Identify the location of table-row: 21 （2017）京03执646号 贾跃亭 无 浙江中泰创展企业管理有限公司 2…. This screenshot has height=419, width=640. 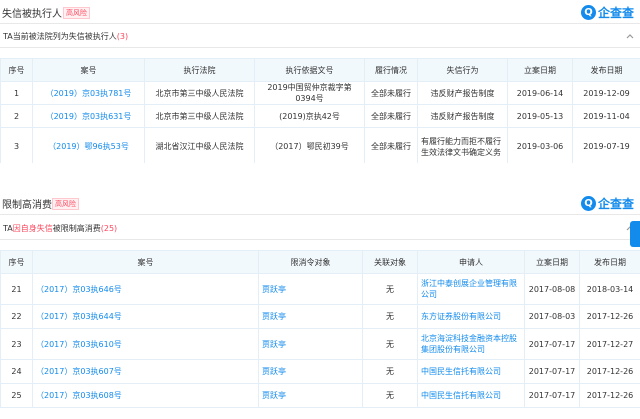
(320, 289).